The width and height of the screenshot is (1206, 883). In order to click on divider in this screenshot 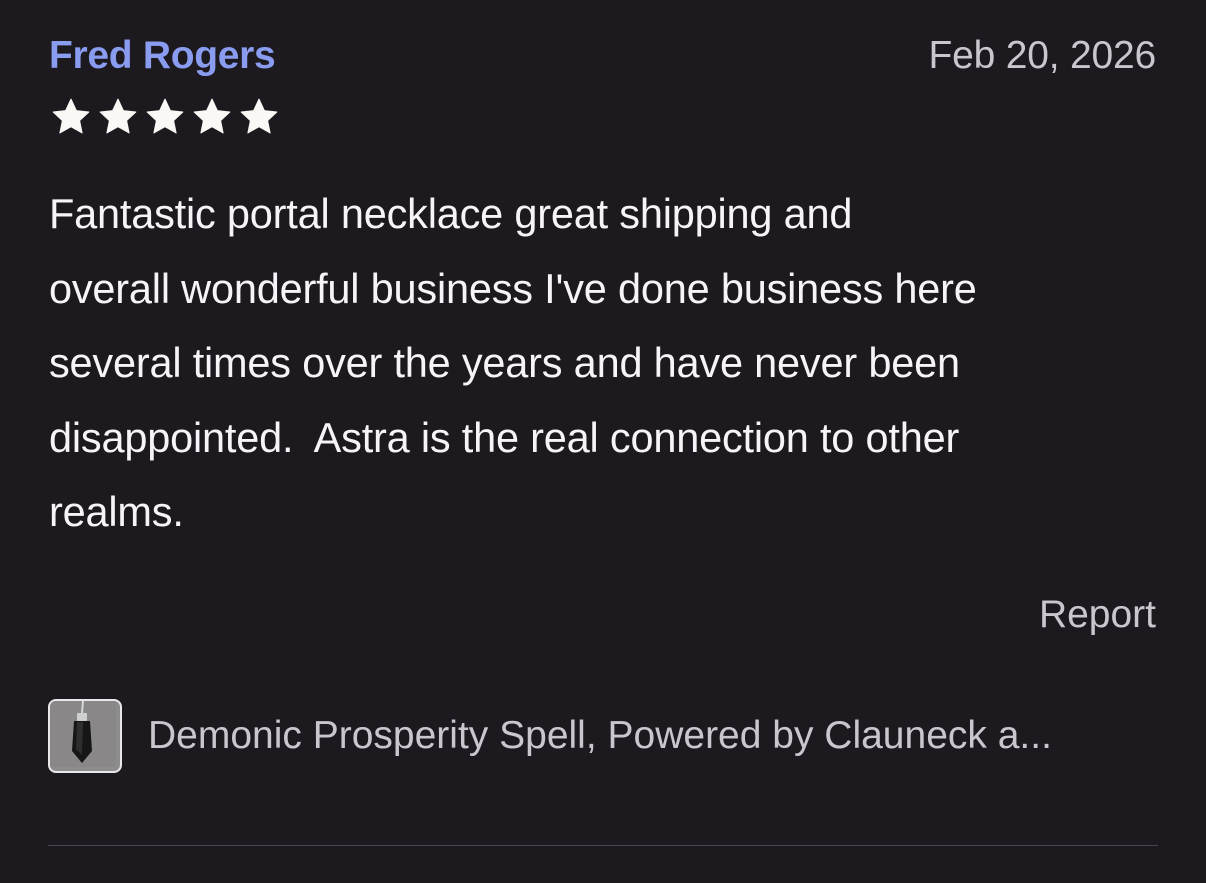, I will do `click(603, 845)`.